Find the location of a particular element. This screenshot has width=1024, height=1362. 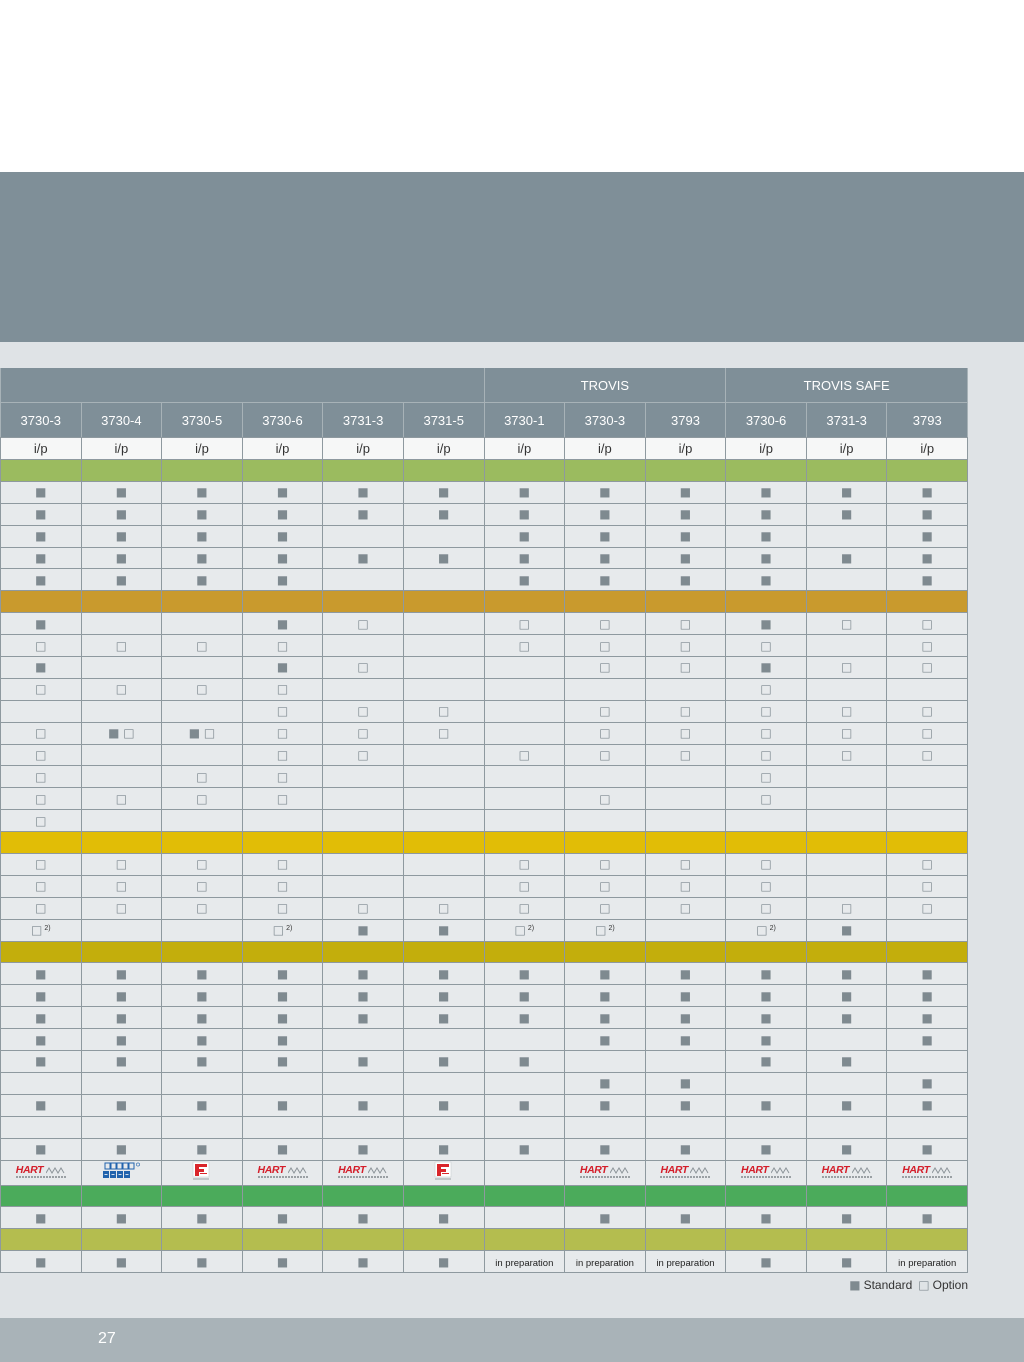

table-cell: in preparation is located at coordinates (685, 1262).